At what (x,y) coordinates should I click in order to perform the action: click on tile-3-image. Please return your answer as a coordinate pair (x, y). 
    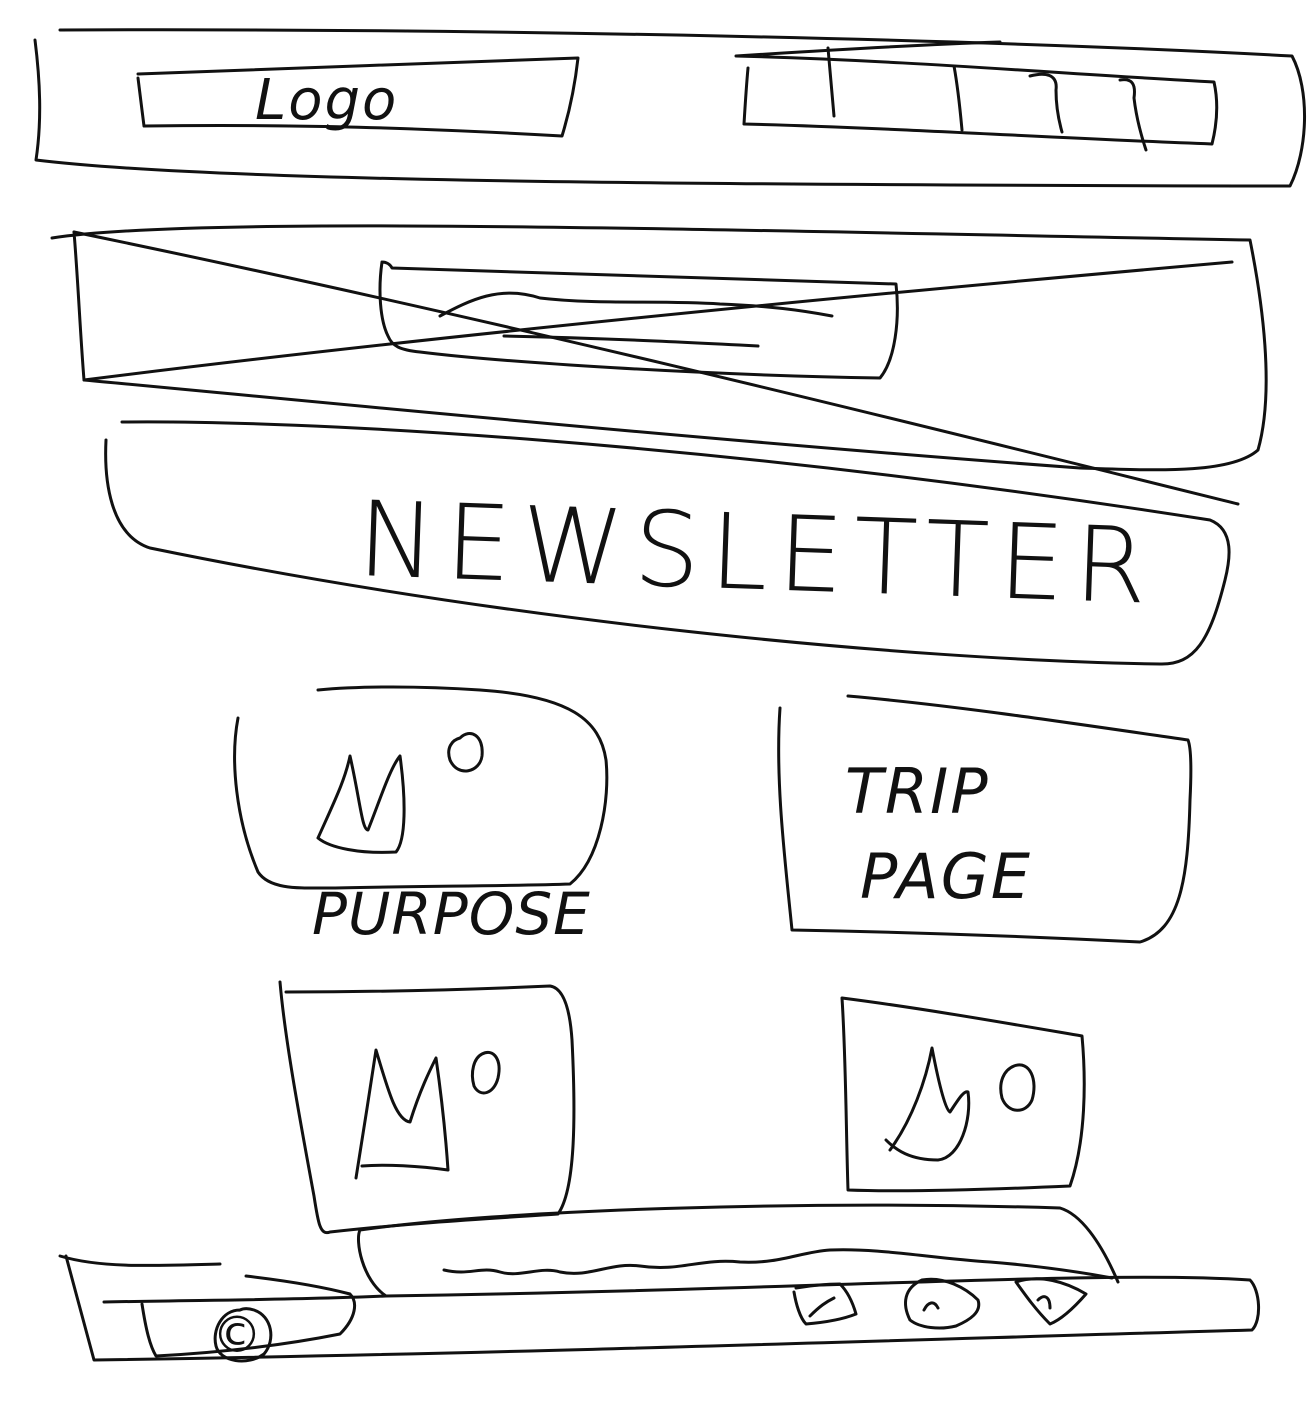
    Looking at the image, I should click on (427, 1107).